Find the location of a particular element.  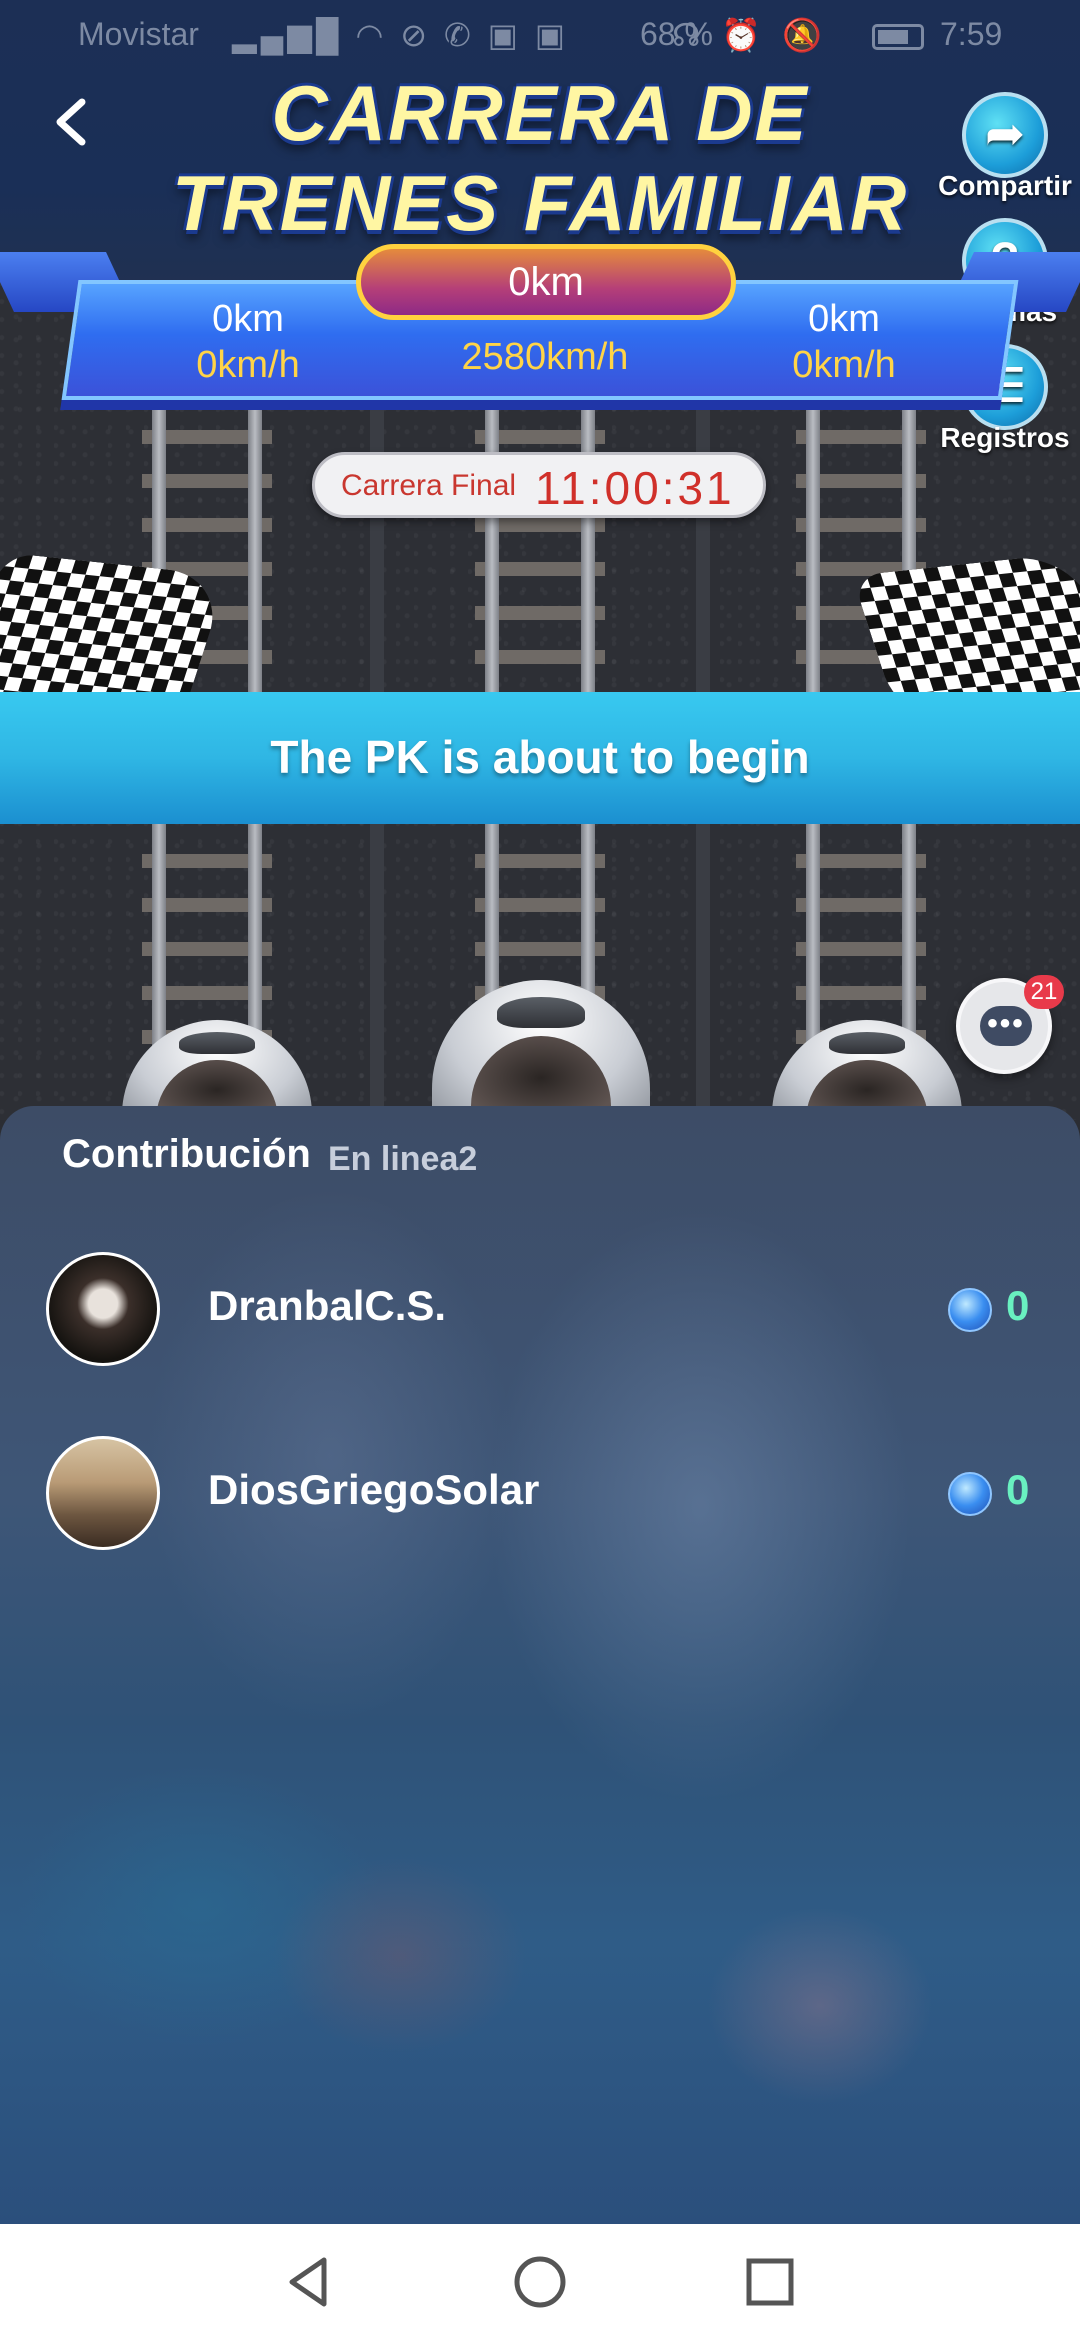

page-title-line2: TRENES FAMILIAR is located at coordinates (540, 203).